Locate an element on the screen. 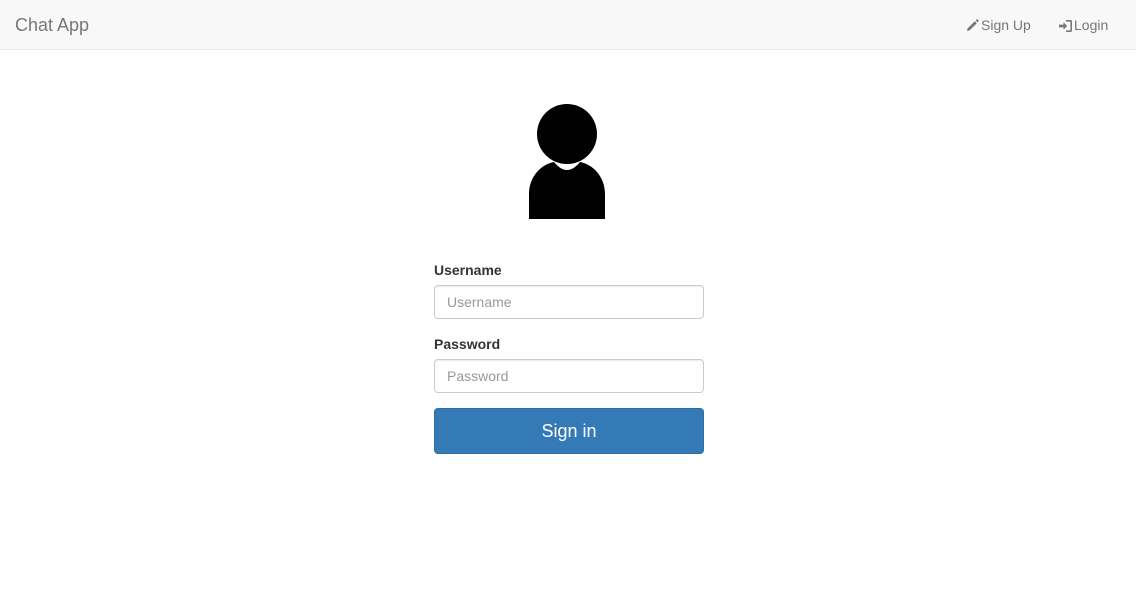  username-group: Username is located at coordinates (569, 290).